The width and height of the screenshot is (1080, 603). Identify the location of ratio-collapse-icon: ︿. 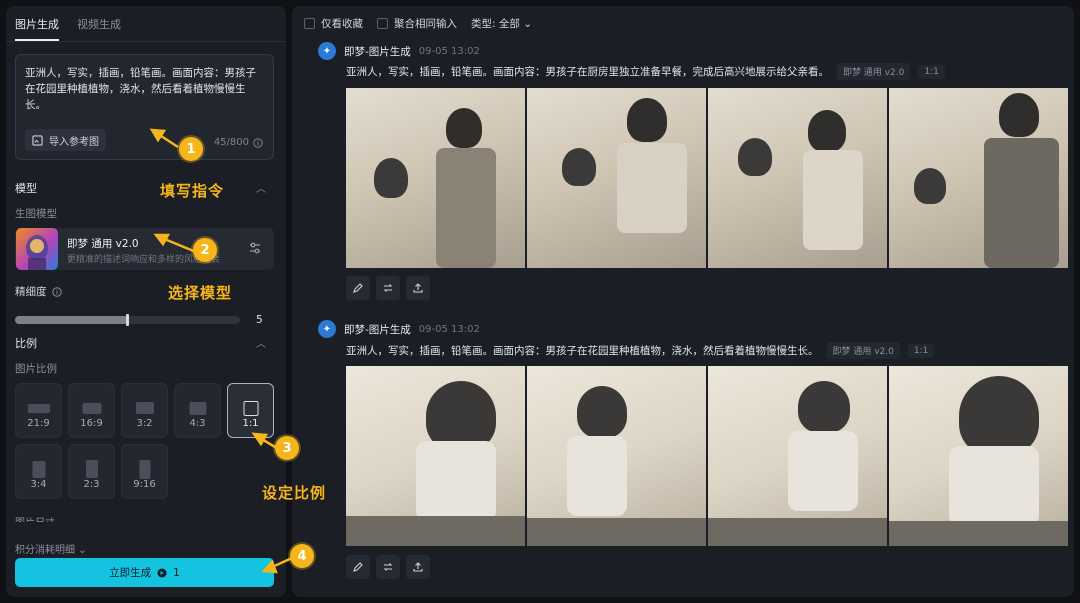
(261, 342).